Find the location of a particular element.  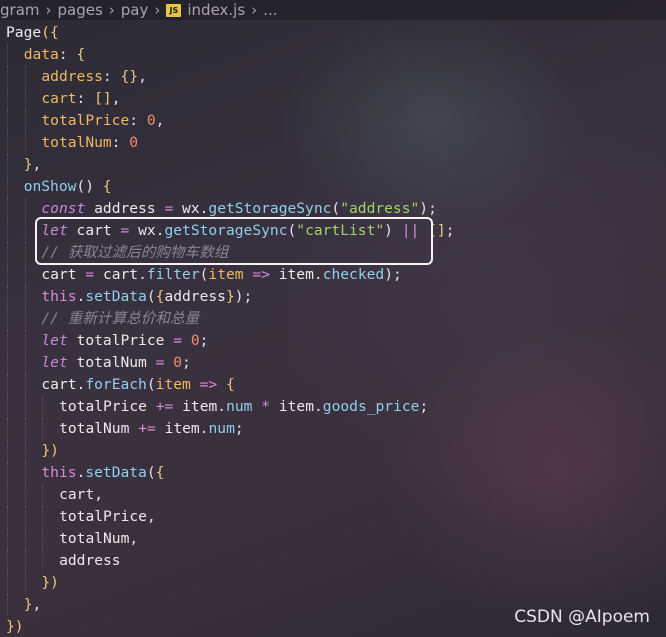

code-line: totalPrice, is located at coordinates (107, 517).